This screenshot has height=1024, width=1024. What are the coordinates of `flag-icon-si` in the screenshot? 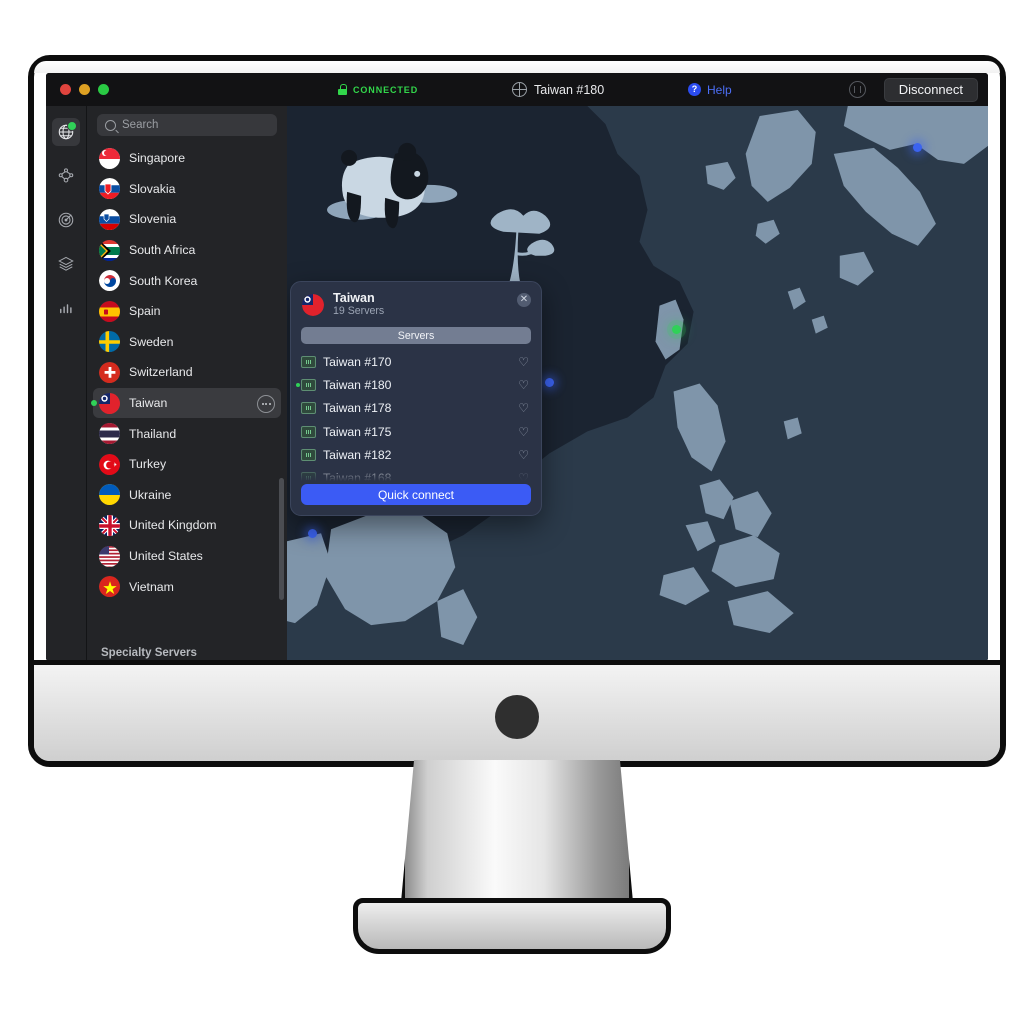 It's located at (109, 219).